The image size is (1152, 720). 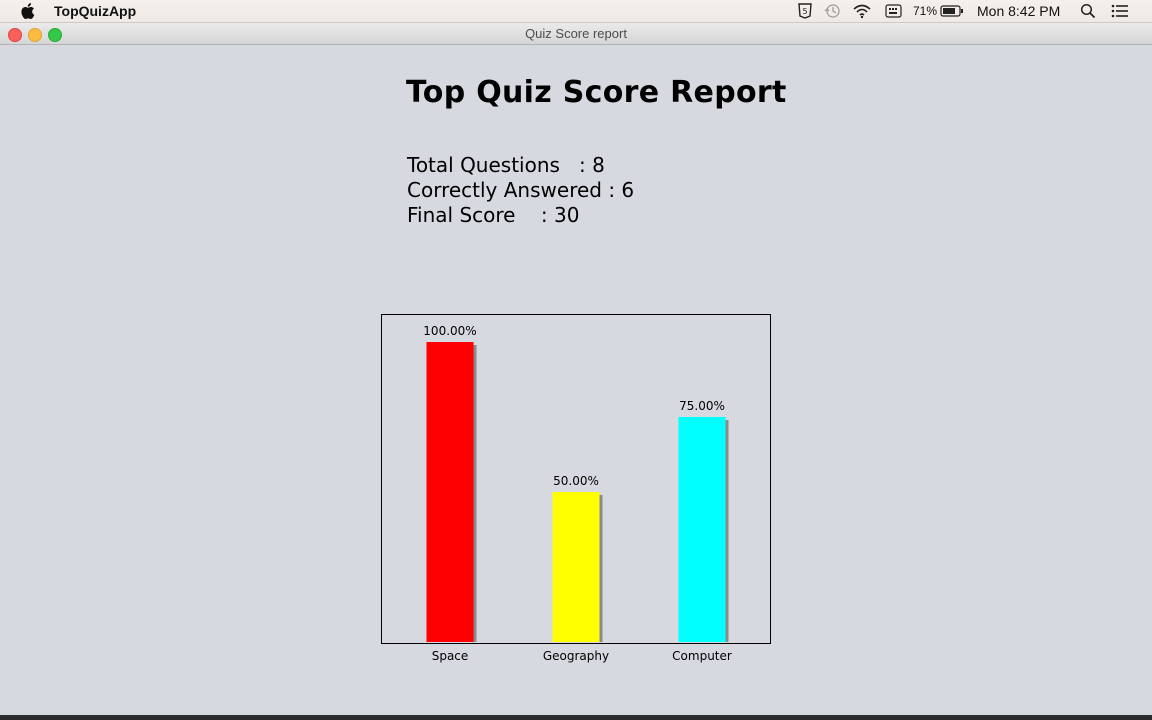 I want to click on window-title: Quiz Score report, so click(x=576, y=33).